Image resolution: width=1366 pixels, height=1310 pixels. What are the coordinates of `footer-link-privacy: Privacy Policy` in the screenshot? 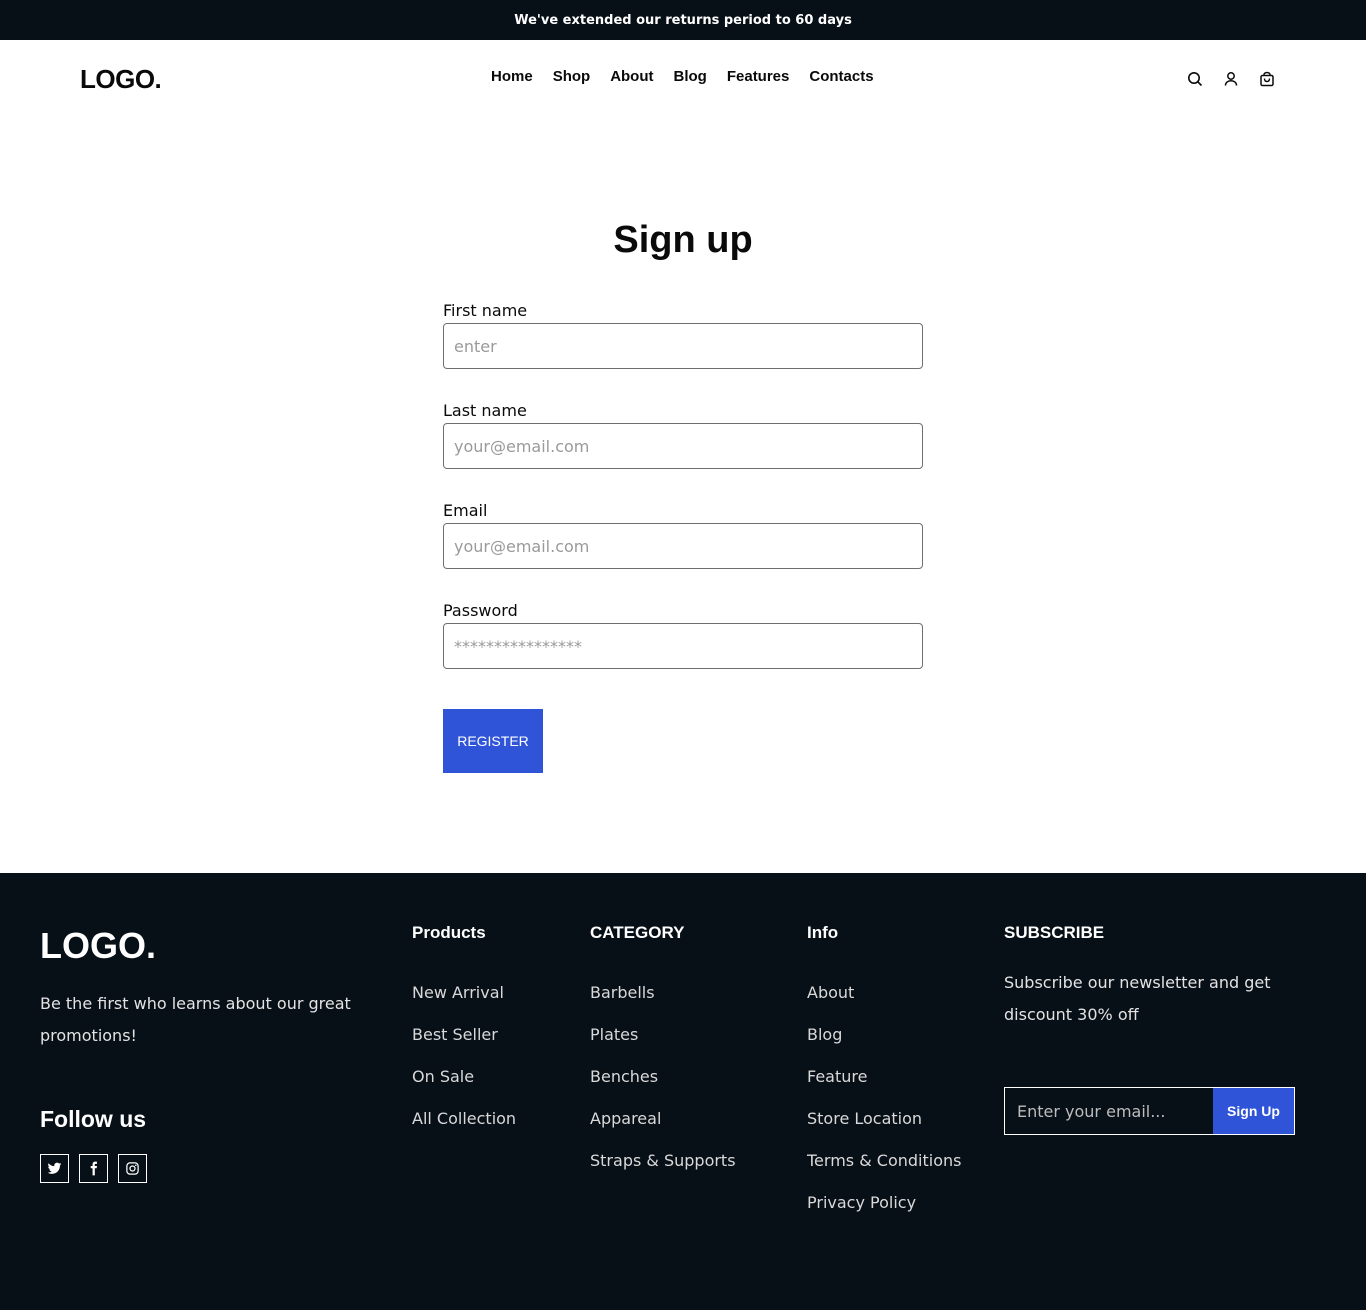 It's located at (884, 1214).